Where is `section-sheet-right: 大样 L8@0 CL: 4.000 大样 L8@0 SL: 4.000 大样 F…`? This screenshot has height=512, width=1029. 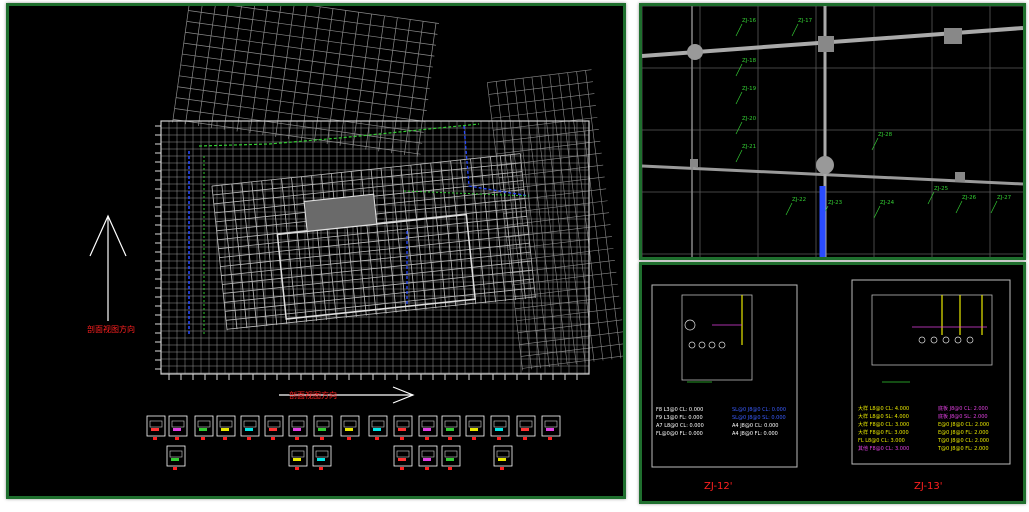
section-sheet-right: 大样 L8@0 CL: 4.000 大样 L8@0 SL: 4.000 大样 F… is located at coordinates (931, 372).